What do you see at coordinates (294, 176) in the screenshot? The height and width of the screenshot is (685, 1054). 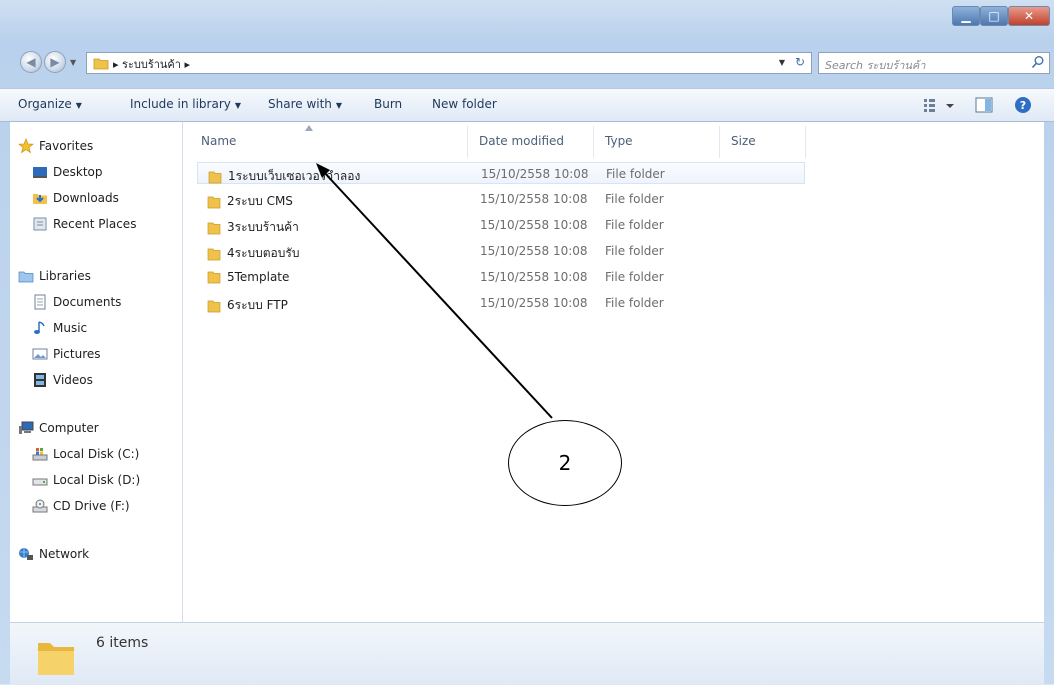 I see `file-name-text: 1ระบบเว็บเซอเวอร์จำลอง` at bounding box center [294, 176].